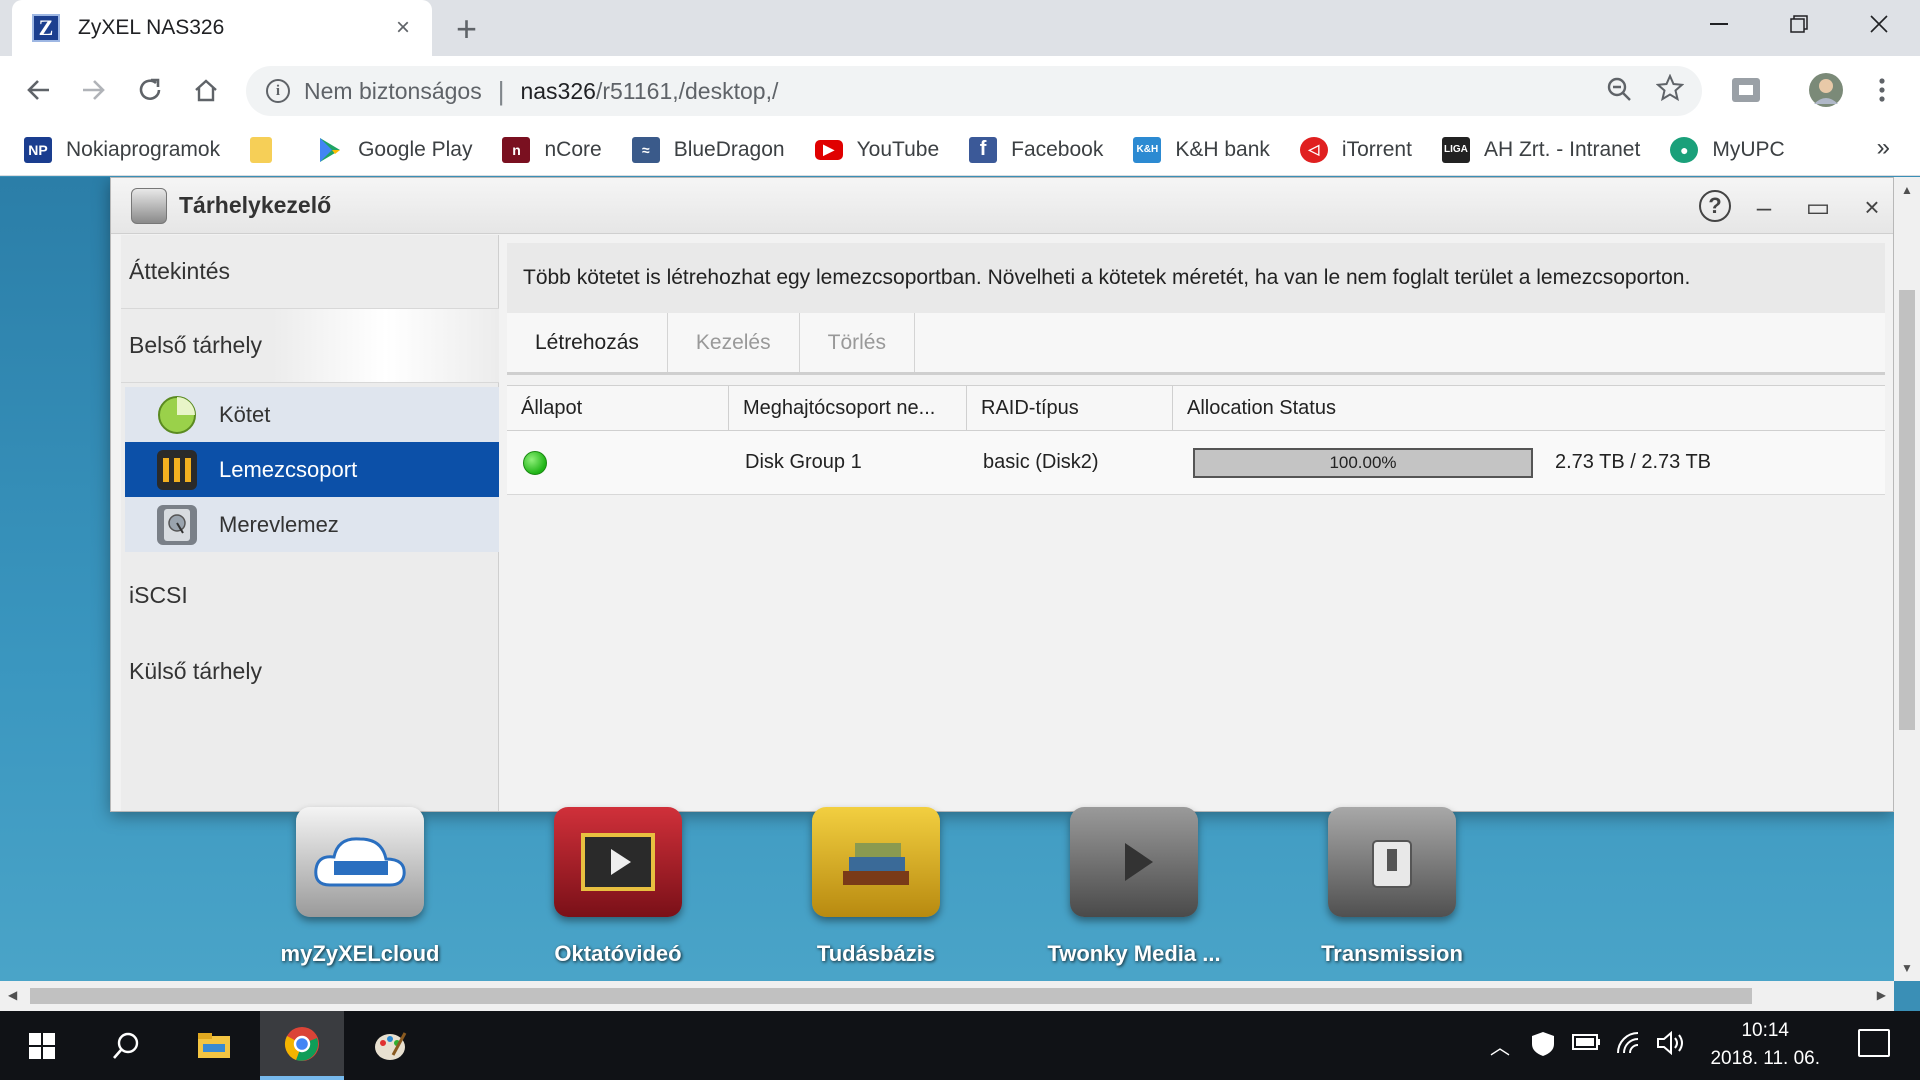 This screenshot has height=1080, width=1920. What do you see at coordinates (618, 408) in the screenshot?
I see `column-header-status: Állapot` at bounding box center [618, 408].